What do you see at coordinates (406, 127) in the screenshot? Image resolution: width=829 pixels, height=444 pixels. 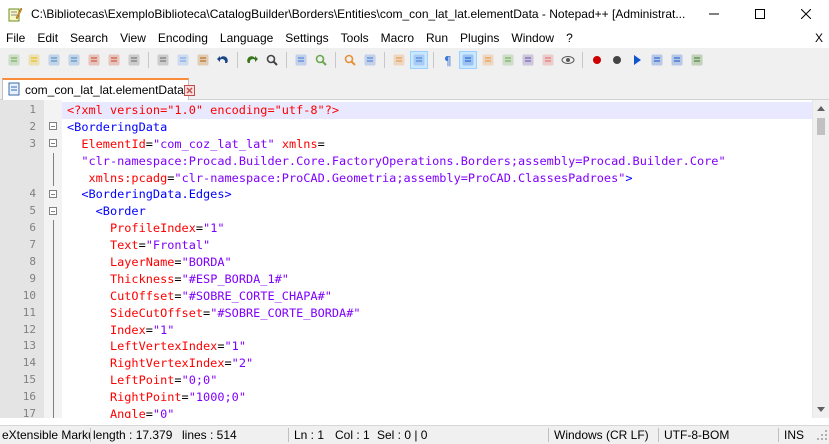 I see `code-line: 2 <BorderingData` at bounding box center [406, 127].